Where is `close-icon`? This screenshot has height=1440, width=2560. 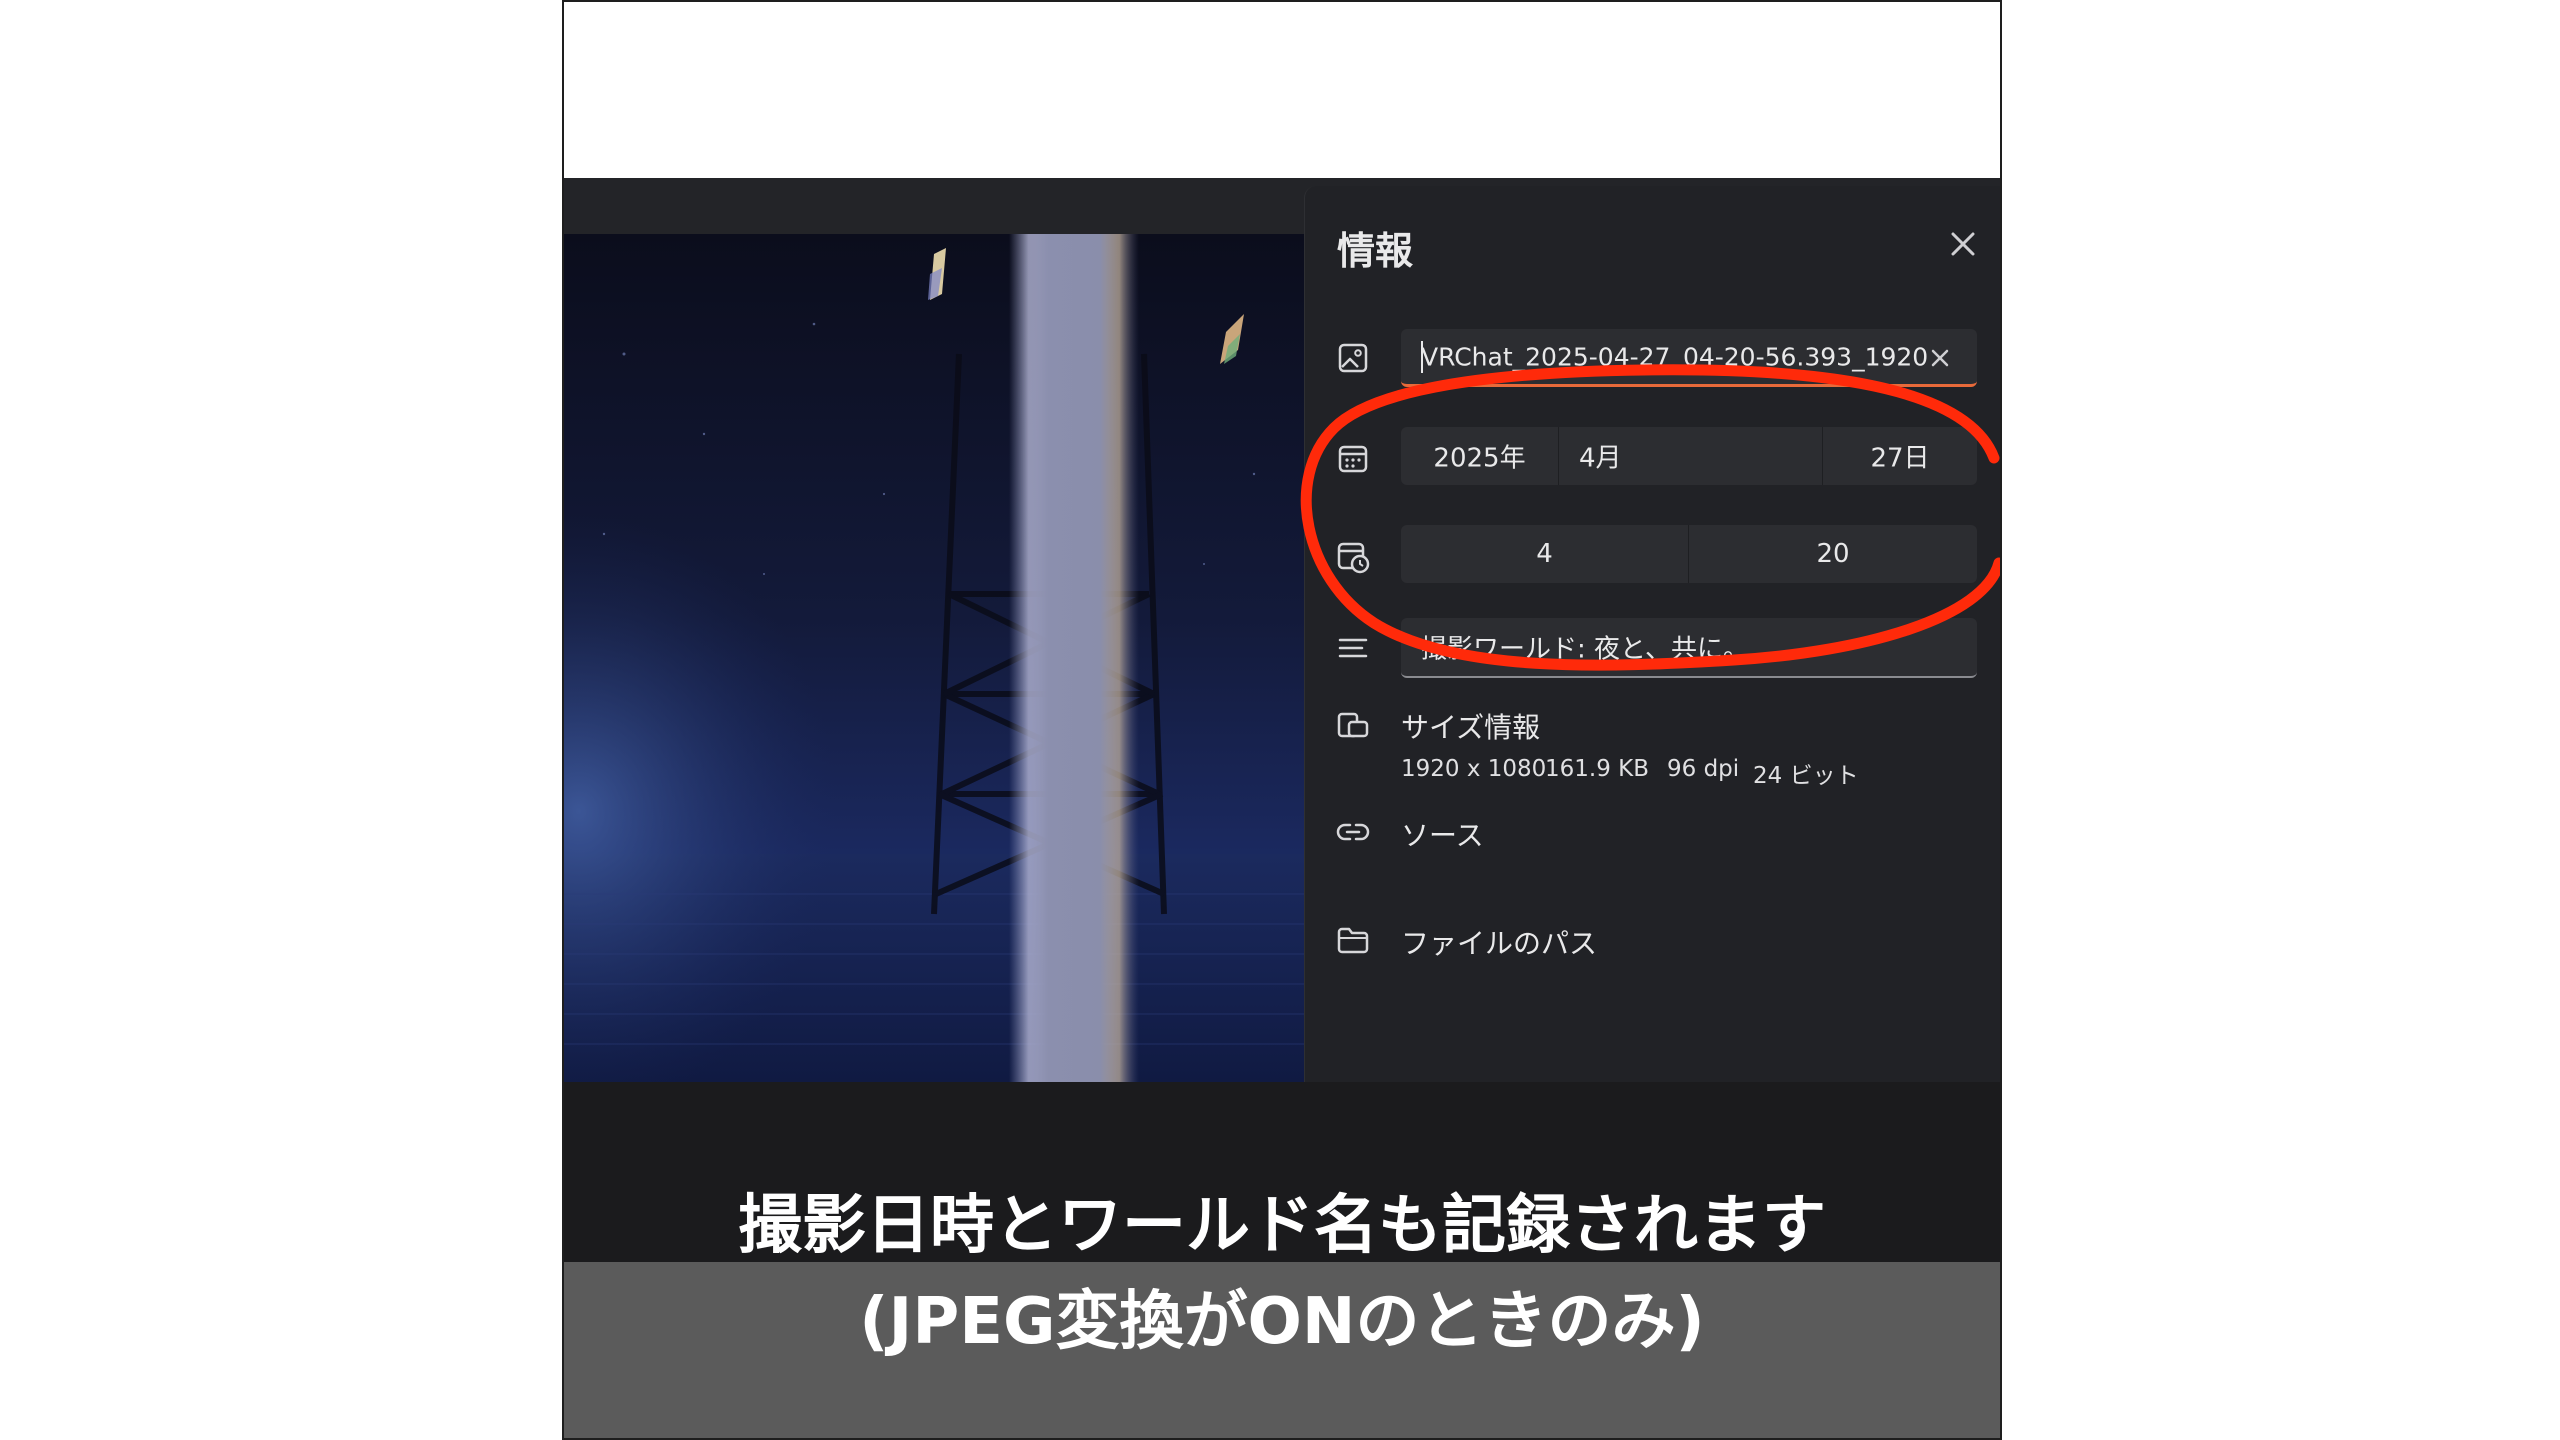
close-icon is located at coordinates (1963, 244).